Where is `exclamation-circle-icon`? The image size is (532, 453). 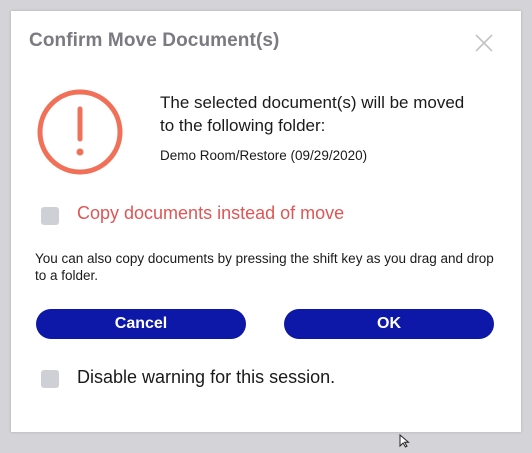
exclamation-circle-icon is located at coordinates (80, 132).